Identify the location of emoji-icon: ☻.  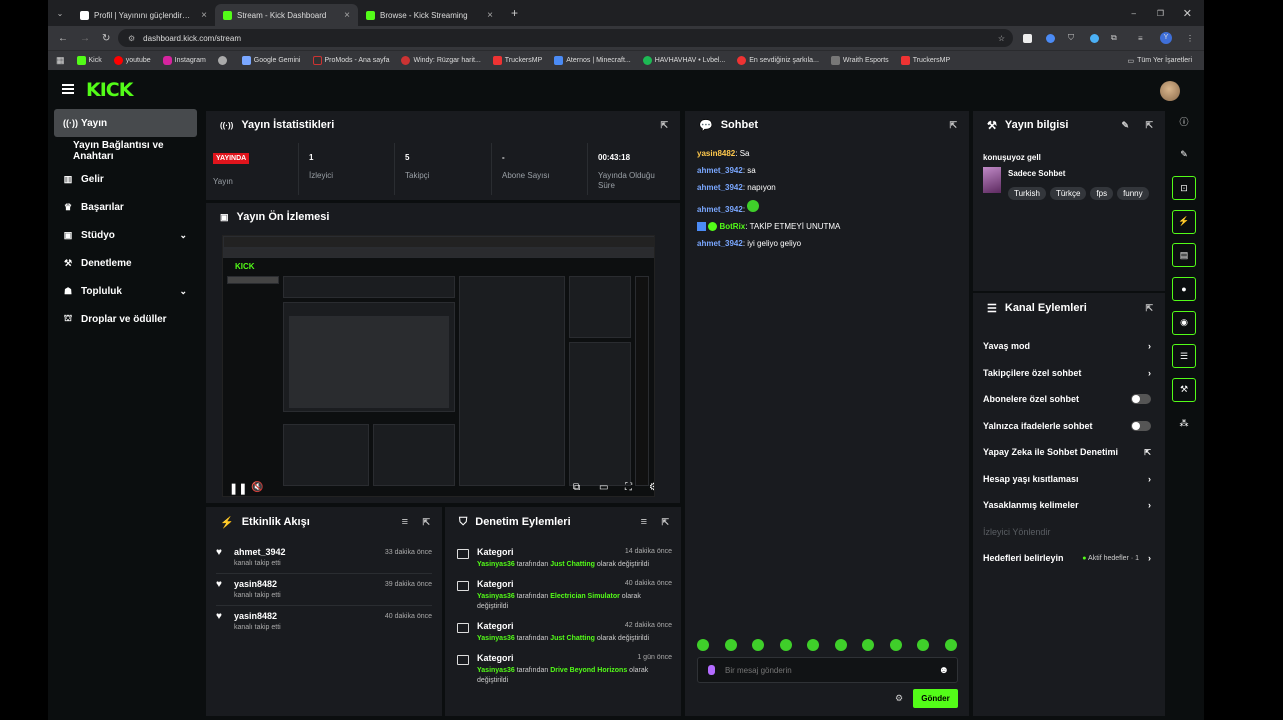
(943, 670).